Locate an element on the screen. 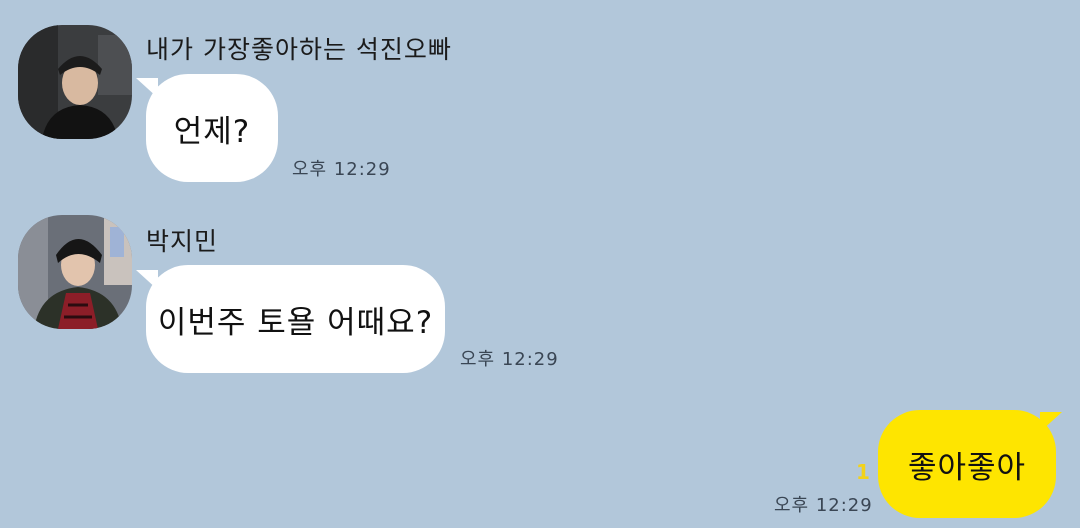  message-bubble: 좋아좋아 is located at coordinates (967, 464).